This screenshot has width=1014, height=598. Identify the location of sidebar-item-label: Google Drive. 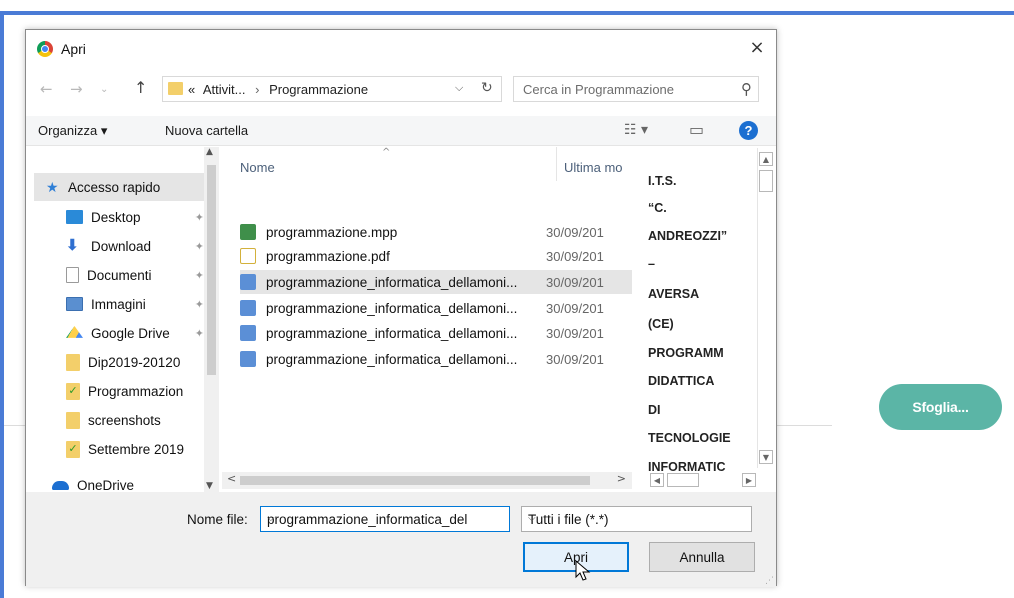
(130, 333).